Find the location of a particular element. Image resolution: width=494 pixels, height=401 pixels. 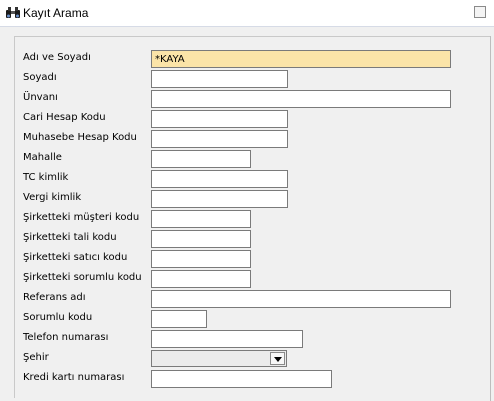

accounting-code-input is located at coordinates (219, 139).